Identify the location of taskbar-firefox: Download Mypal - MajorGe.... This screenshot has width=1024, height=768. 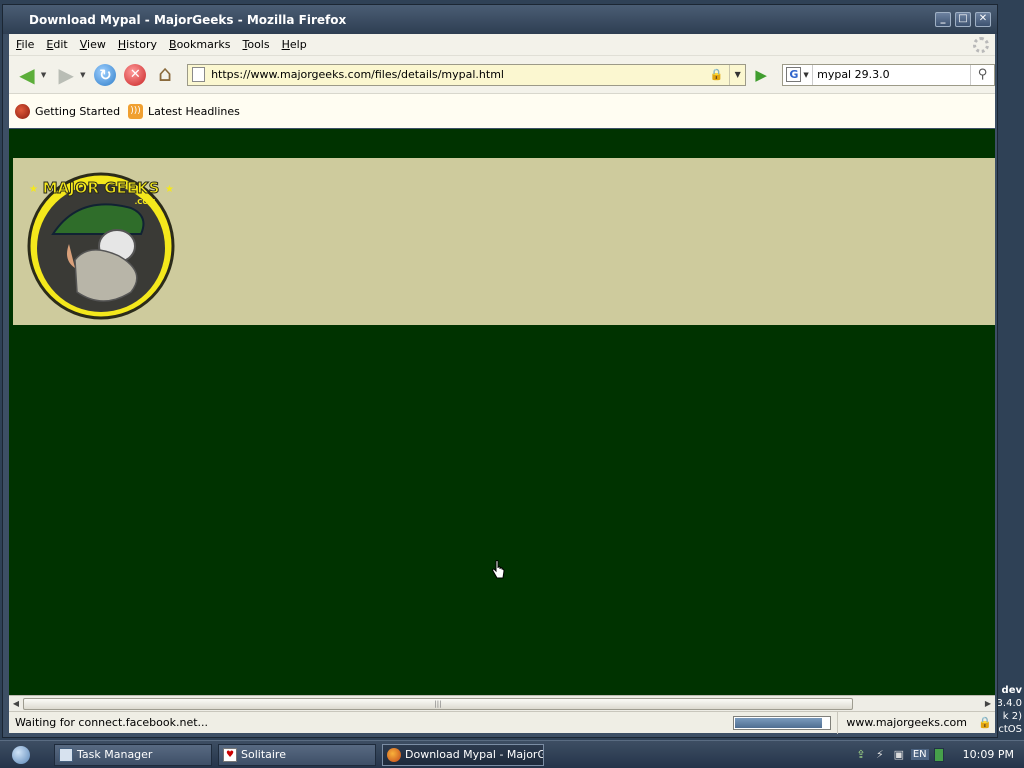
(463, 754).